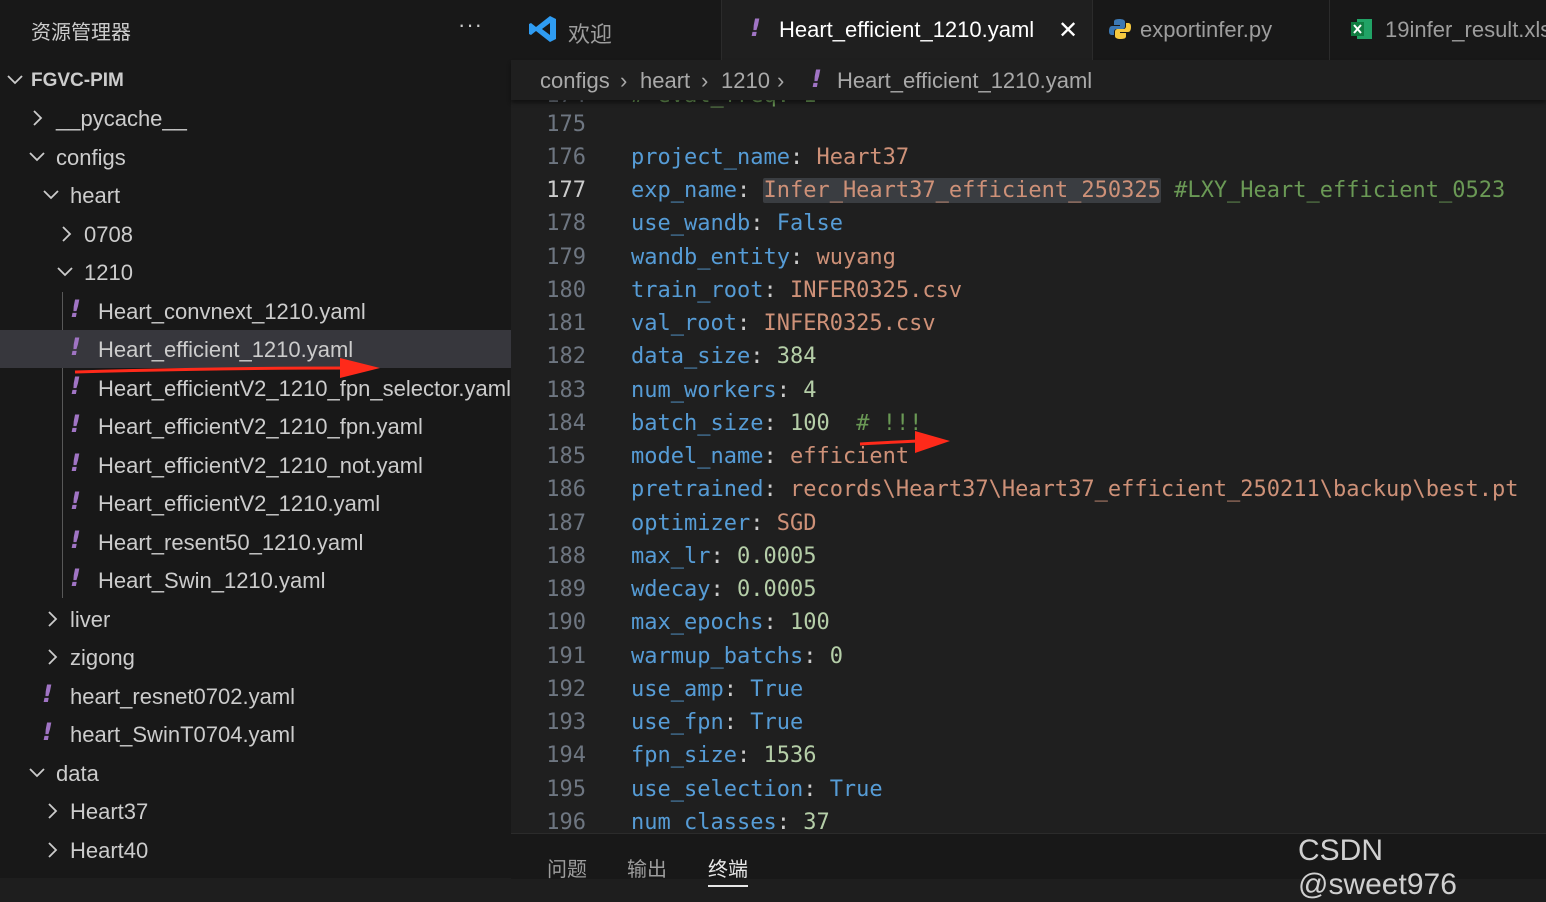  What do you see at coordinates (681, 755) in the screenshot?
I see `code-line-194: 194 fpn_size: 1536` at bounding box center [681, 755].